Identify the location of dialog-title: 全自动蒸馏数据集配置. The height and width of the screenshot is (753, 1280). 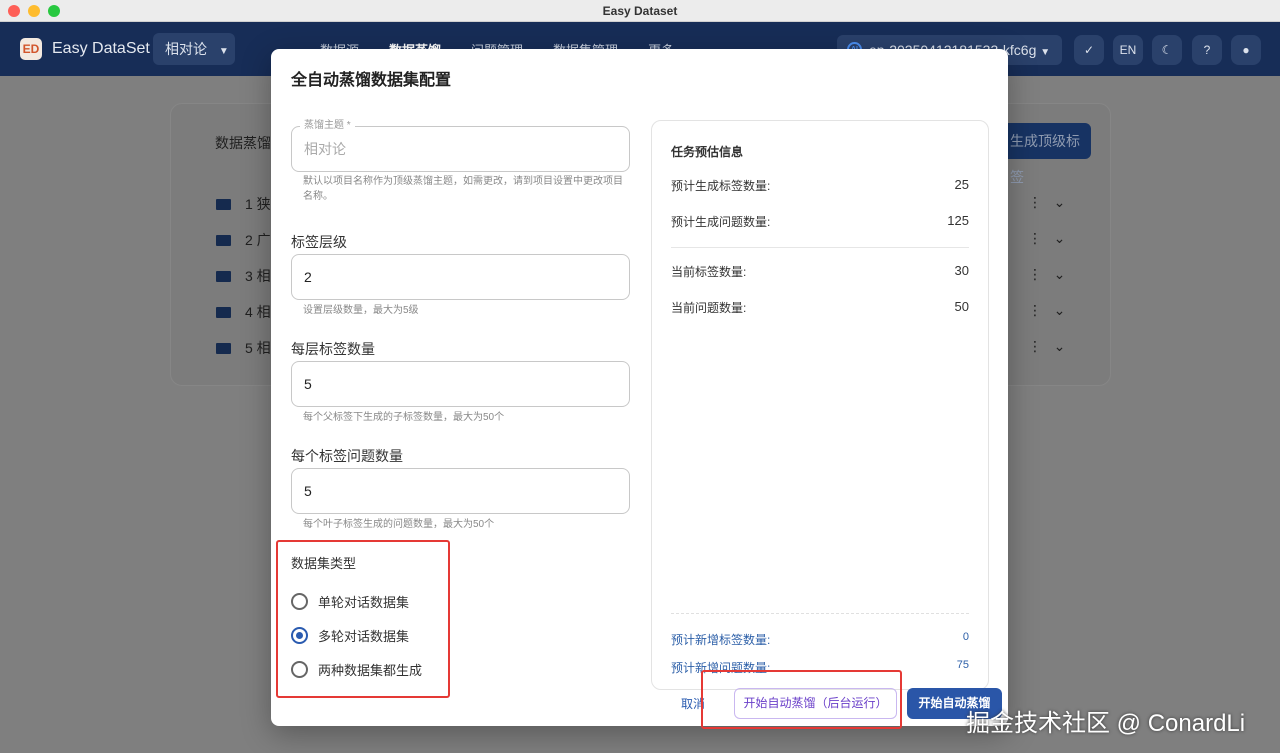
(371, 80).